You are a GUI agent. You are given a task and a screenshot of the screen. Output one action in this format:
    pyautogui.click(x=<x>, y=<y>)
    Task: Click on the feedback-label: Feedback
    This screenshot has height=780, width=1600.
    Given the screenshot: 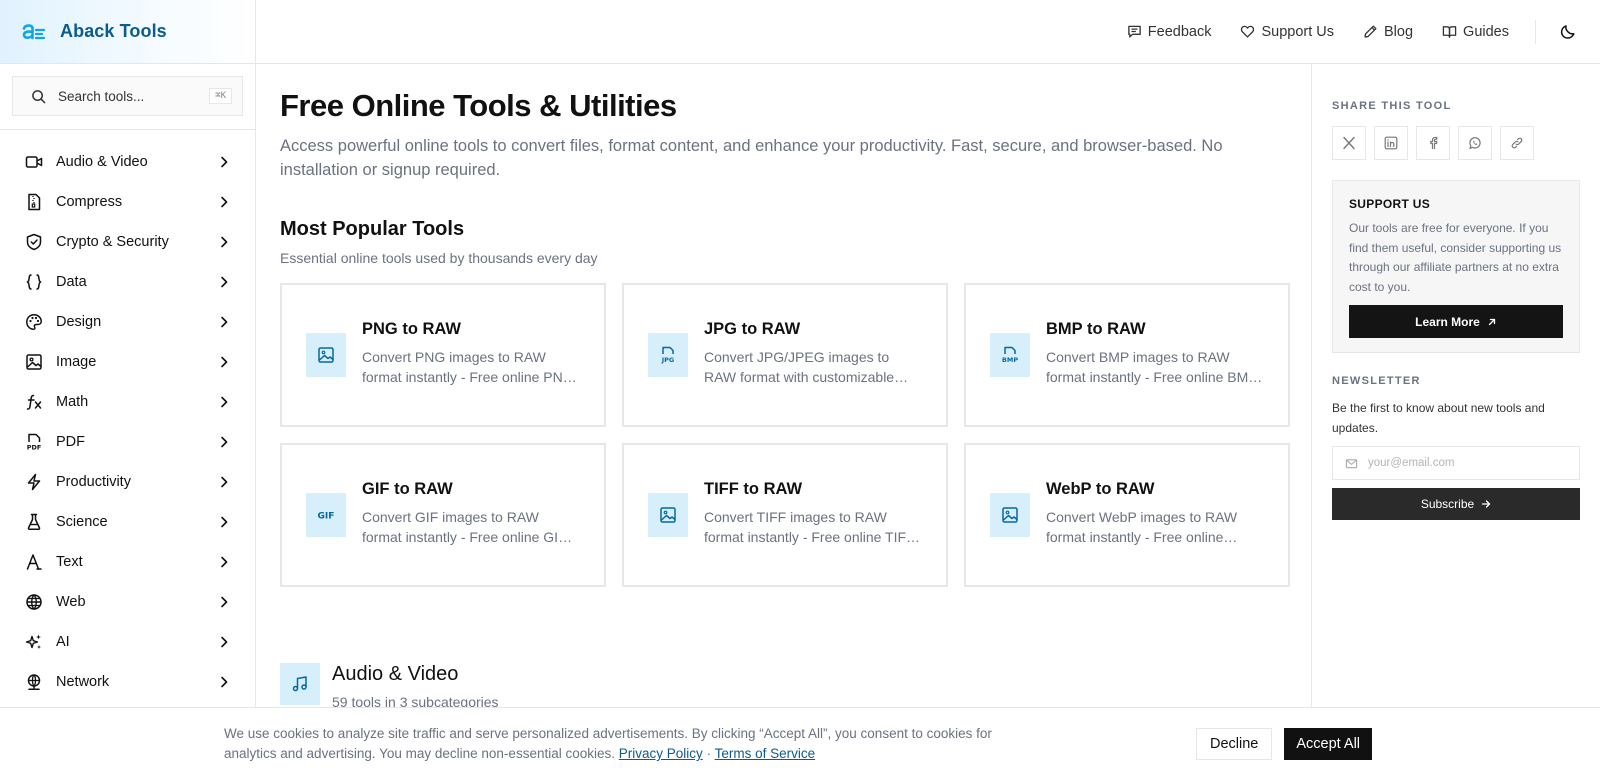 What is the action you would take?
    pyautogui.click(x=1179, y=31)
    